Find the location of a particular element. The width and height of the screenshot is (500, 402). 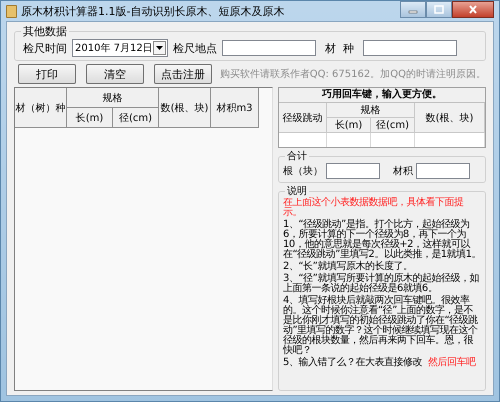

maximize-button is located at coordinates (439, 9).